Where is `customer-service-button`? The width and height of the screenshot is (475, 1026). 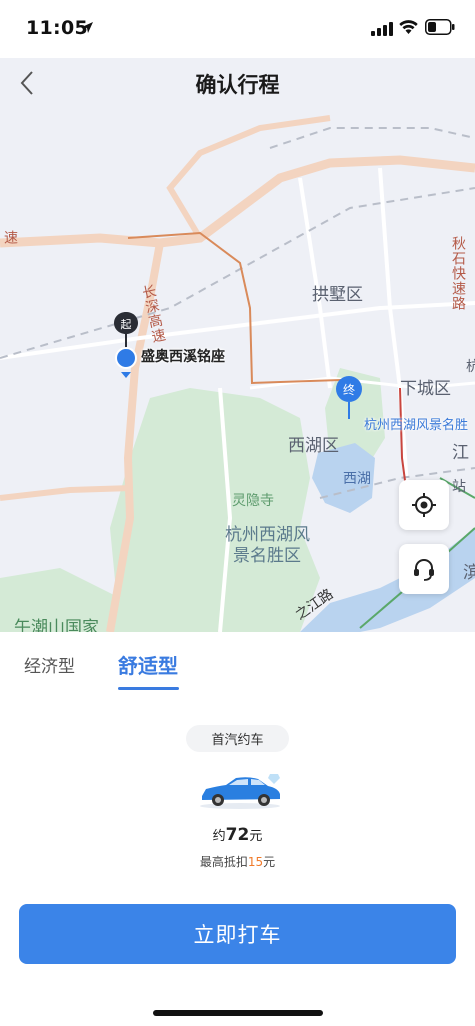 customer-service-button is located at coordinates (424, 569).